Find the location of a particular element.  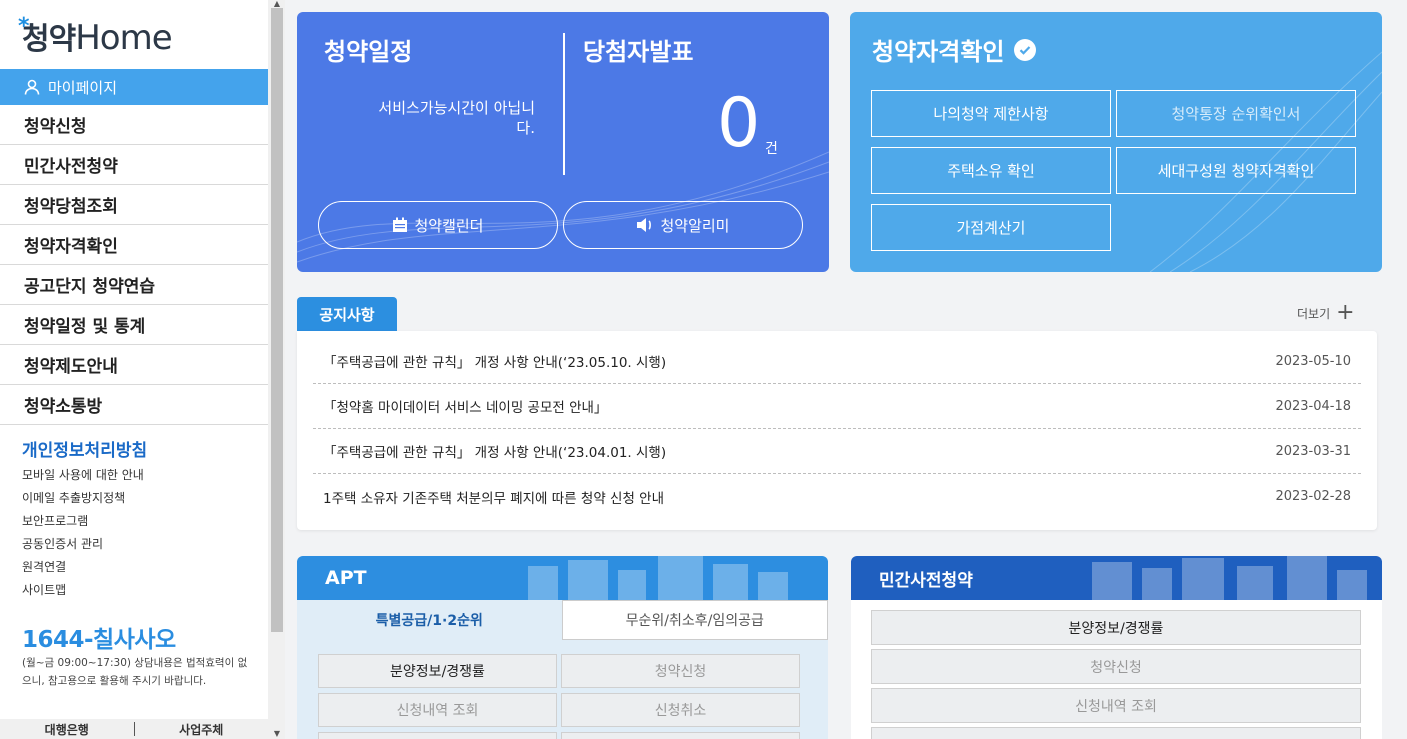

mypage-link: 마이페이지 is located at coordinates (134, 87).